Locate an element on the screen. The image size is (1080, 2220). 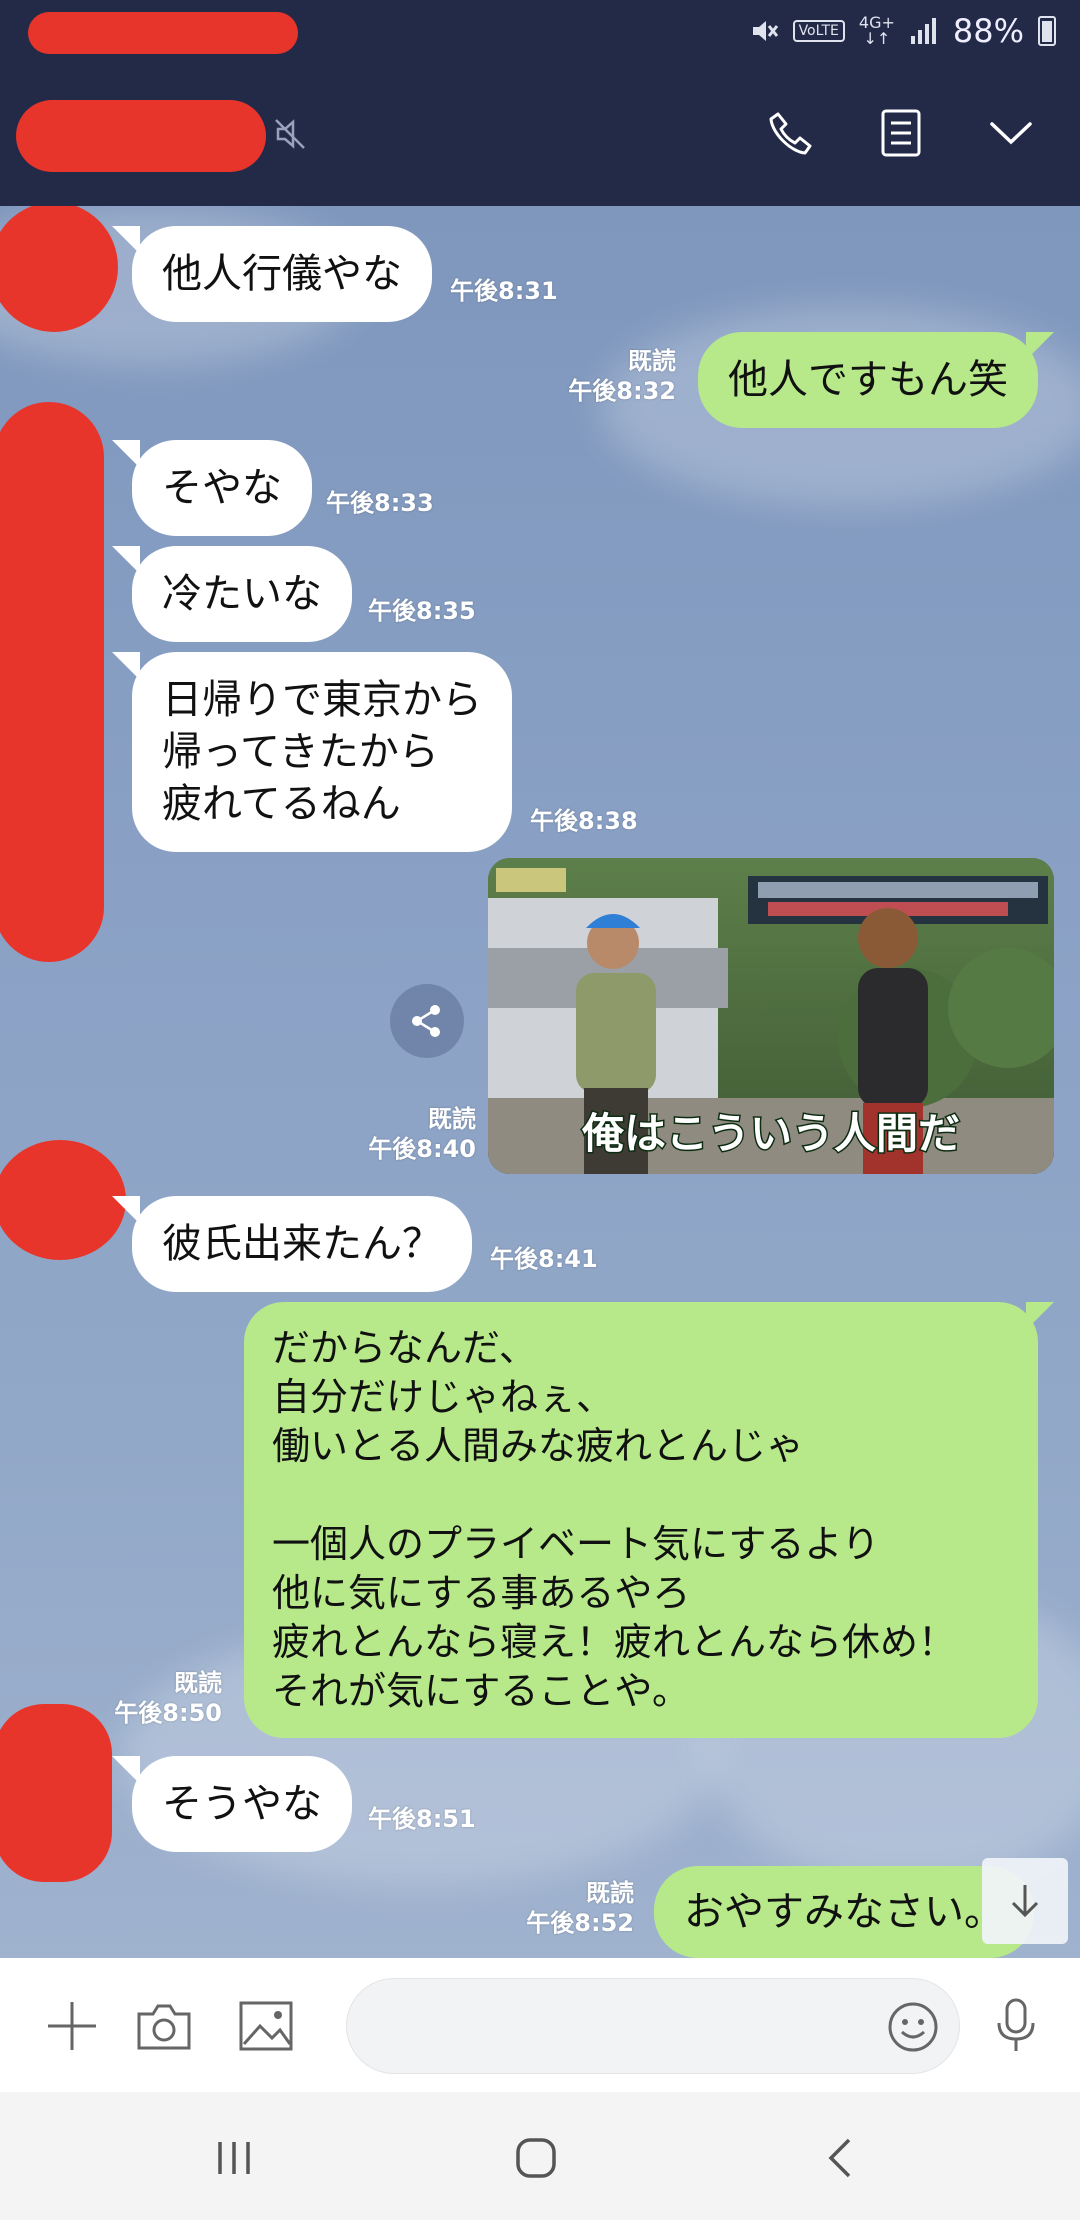
emoji-button is located at coordinates (913, 2027).